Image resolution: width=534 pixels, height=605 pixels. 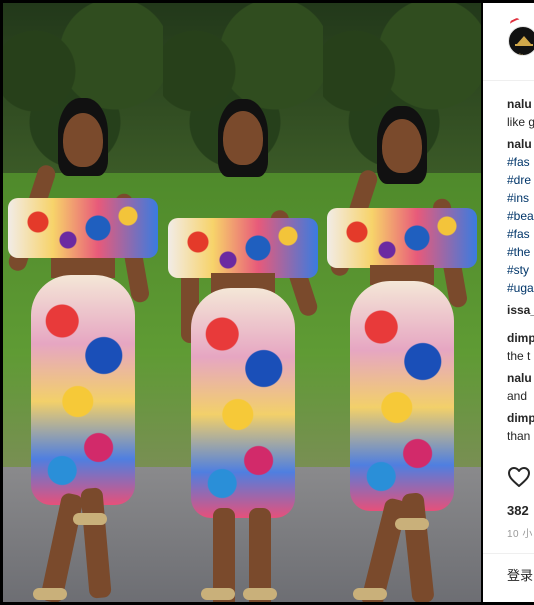 What do you see at coordinates (520, 122) in the screenshot?
I see `caption-text: like g` at bounding box center [520, 122].